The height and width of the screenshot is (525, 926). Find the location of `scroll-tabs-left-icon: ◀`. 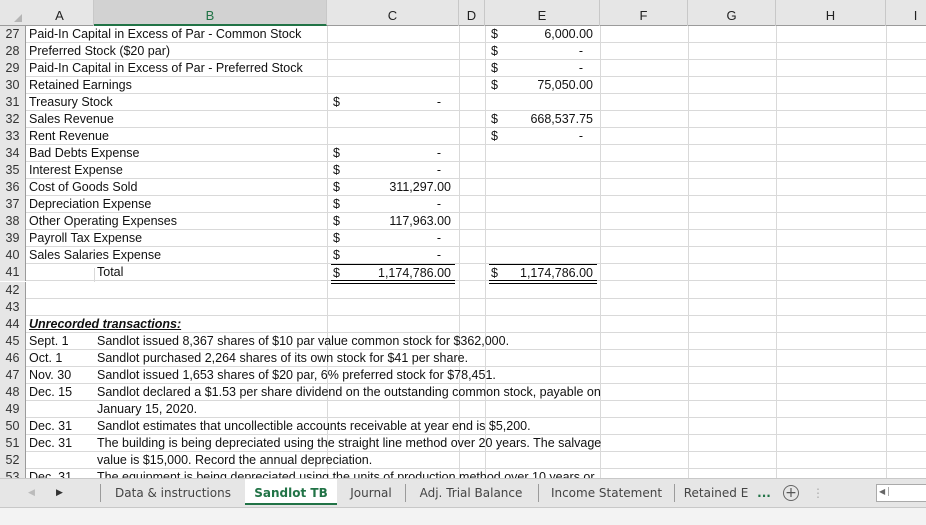

scroll-tabs-left-icon: ◀ is located at coordinates (31, 493).